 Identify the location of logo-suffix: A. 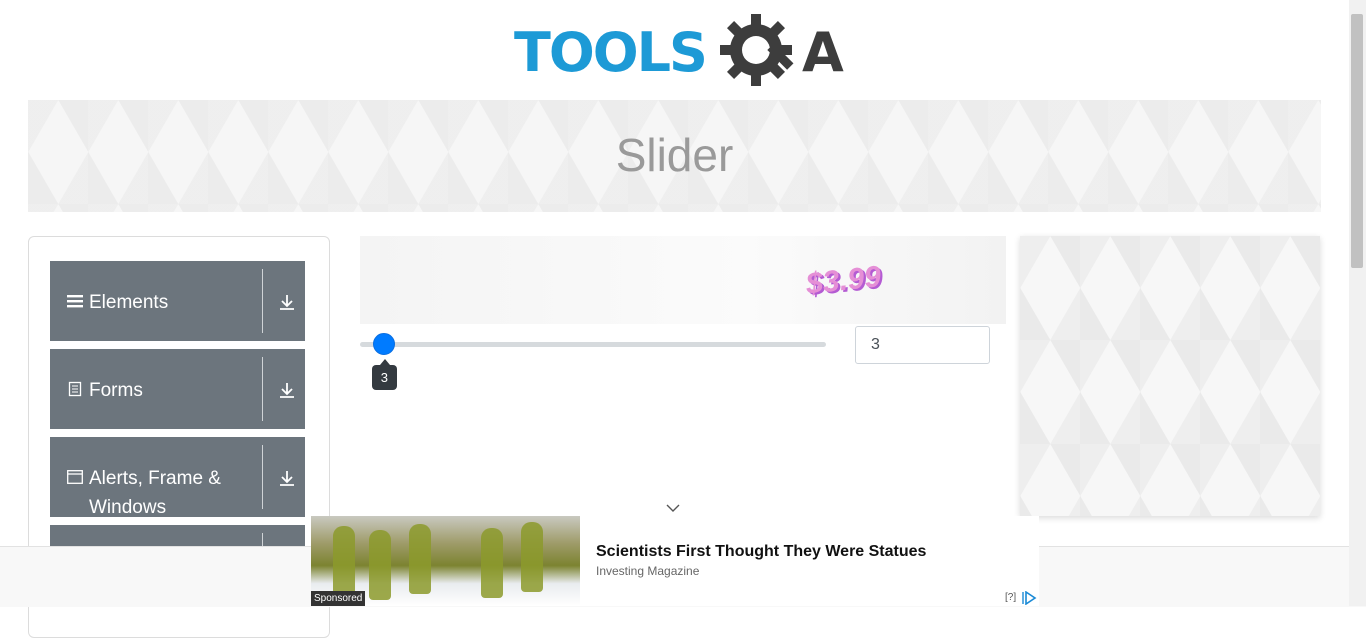
(823, 52).